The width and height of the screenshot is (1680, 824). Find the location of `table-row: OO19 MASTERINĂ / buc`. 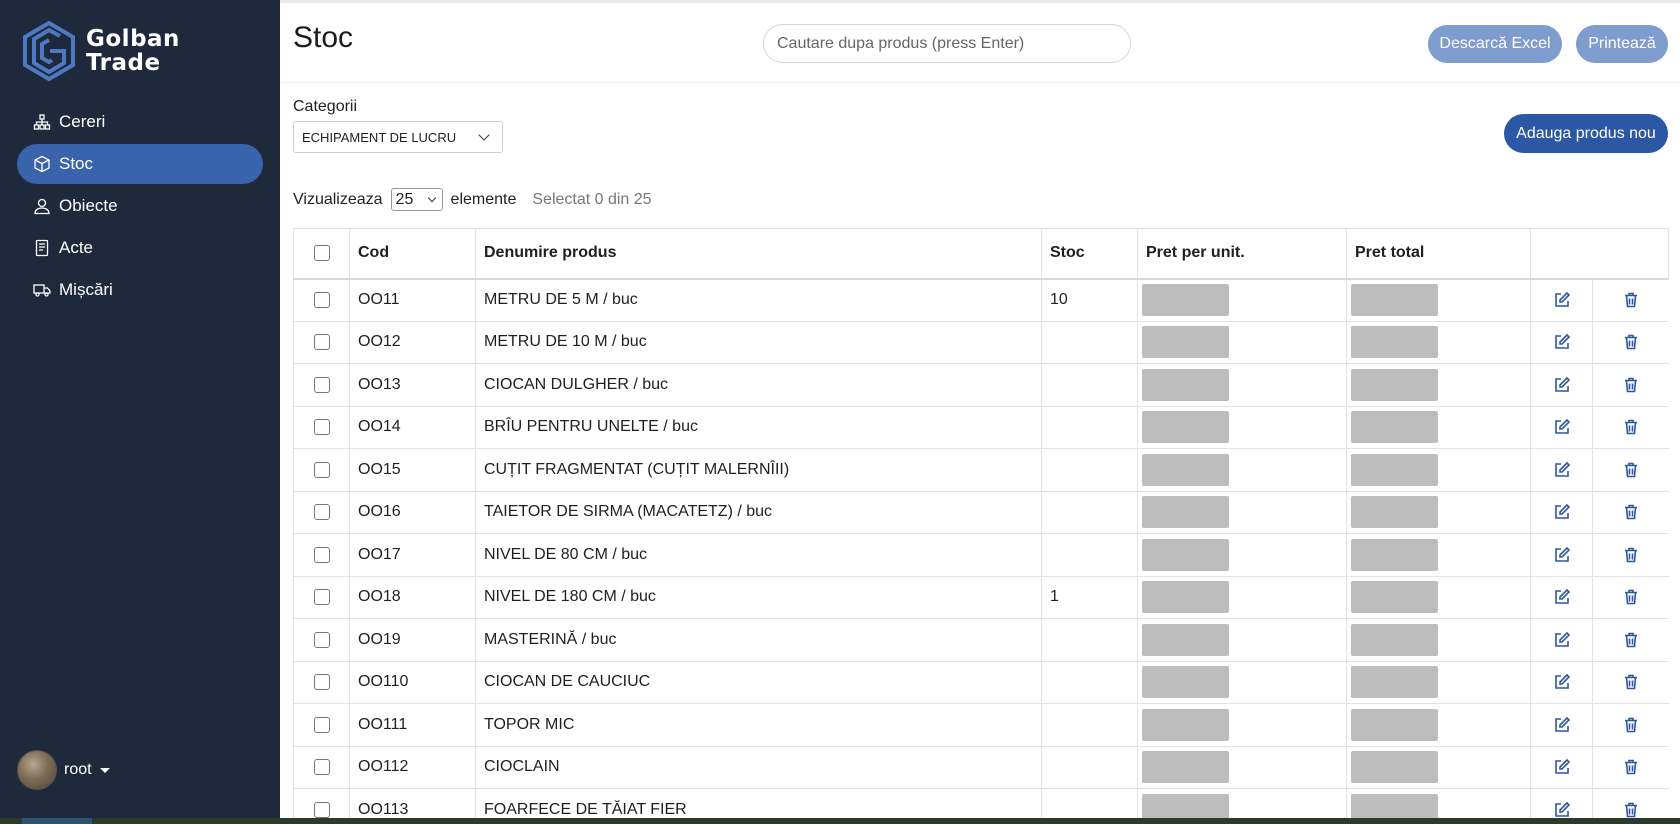

table-row: OO19 MASTERINĂ / buc is located at coordinates (981, 640).